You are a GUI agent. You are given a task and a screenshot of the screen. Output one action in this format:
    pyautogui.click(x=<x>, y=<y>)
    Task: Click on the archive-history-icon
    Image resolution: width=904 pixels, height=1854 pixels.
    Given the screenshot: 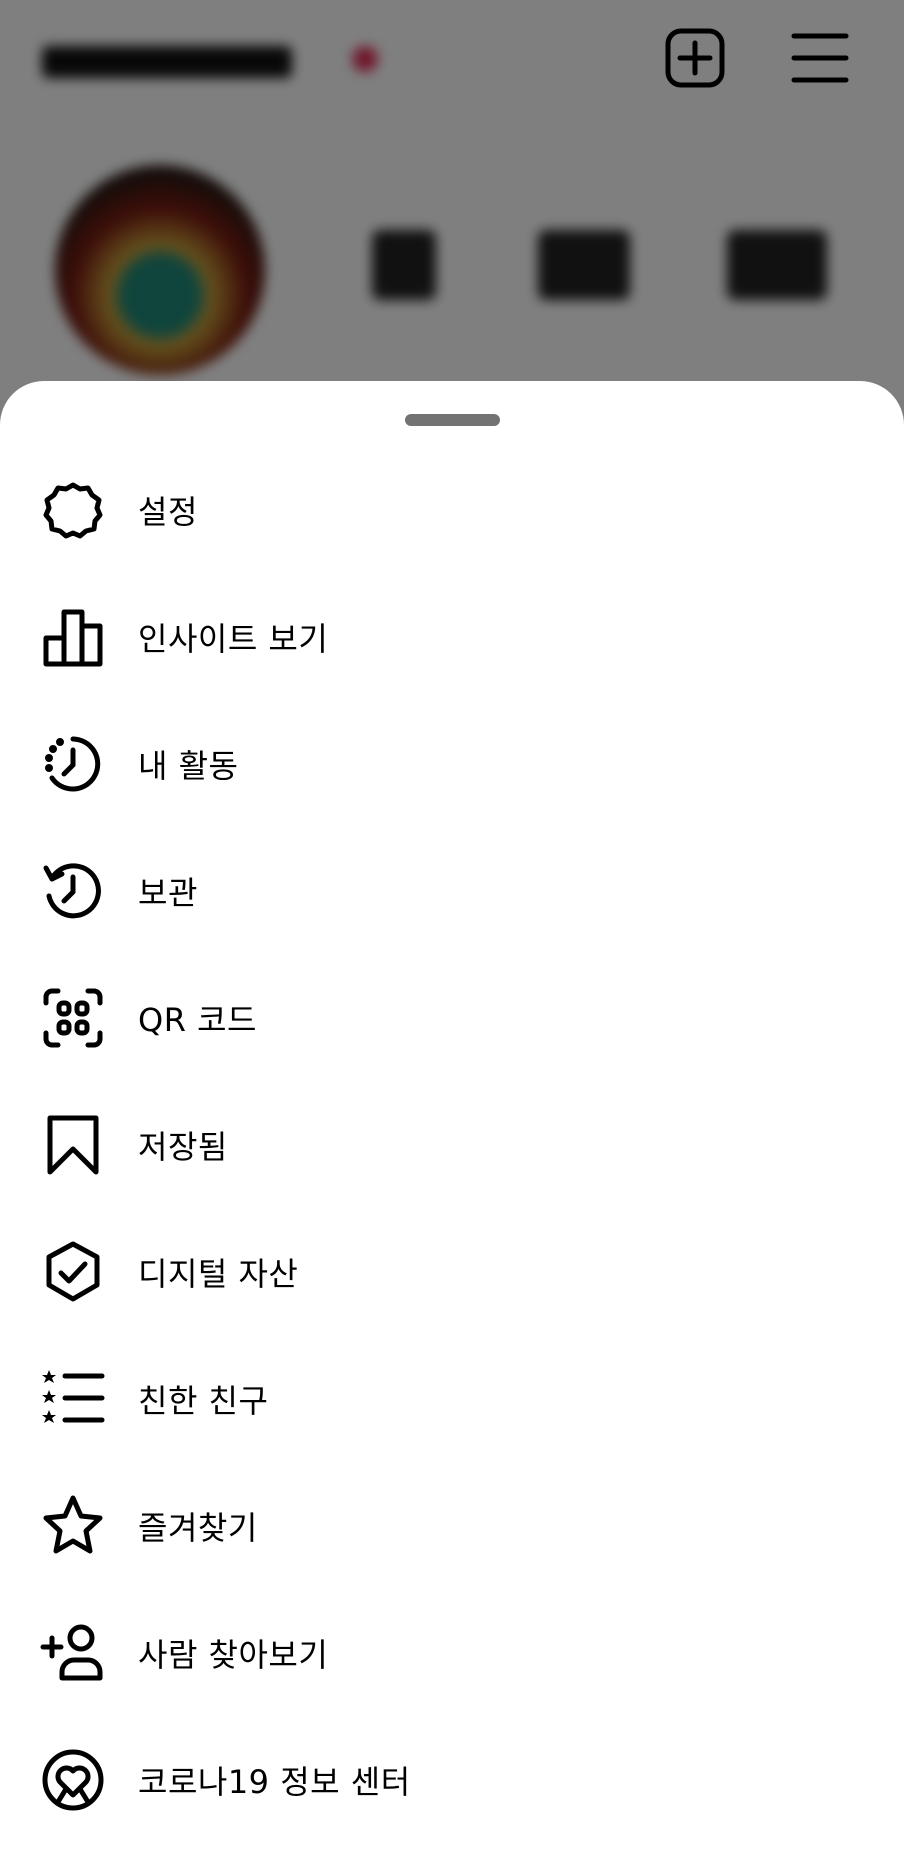 What is the action you would take?
    pyautogui.click(x=73, y=891)
    